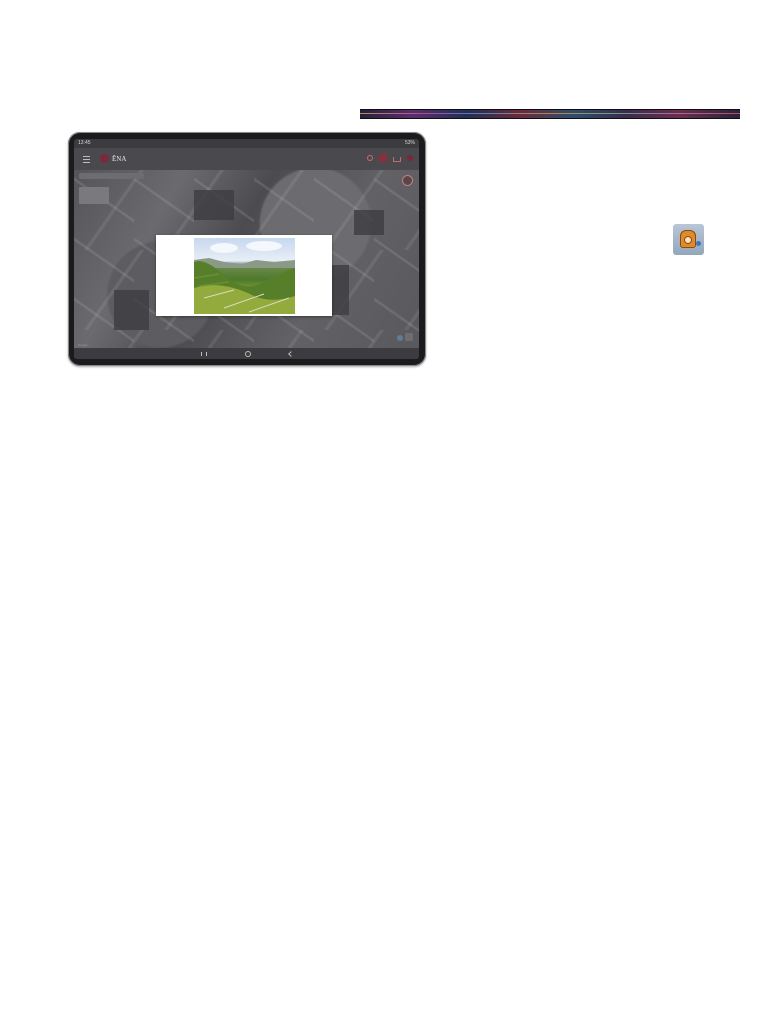  I want to click on app-launcher-icon, so click(688, 239).